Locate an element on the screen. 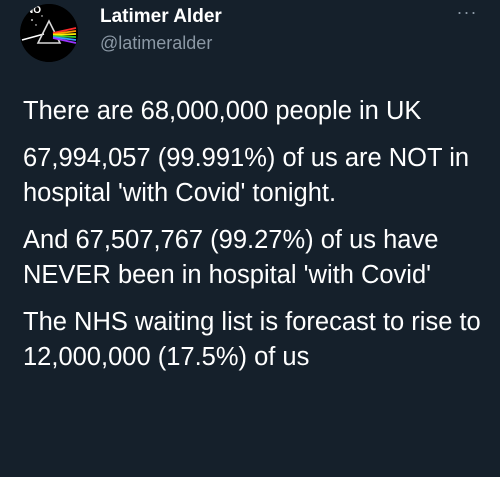 The width and height of the screenshot is (500, 477). tweet-paragraph: There are 68,000,000 people in UK is located at coordinates (222, 111).